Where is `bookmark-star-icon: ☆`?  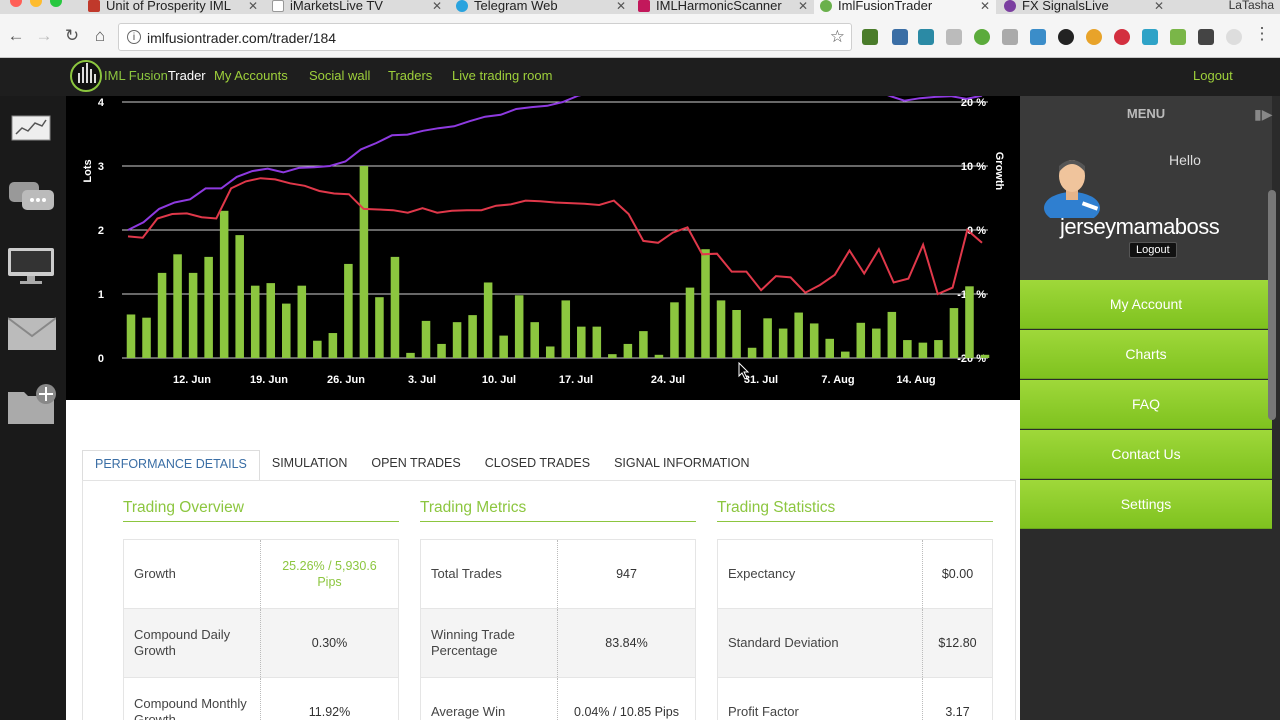 bookmark-star-icon: ☆ is located at coordinates (837, 37).